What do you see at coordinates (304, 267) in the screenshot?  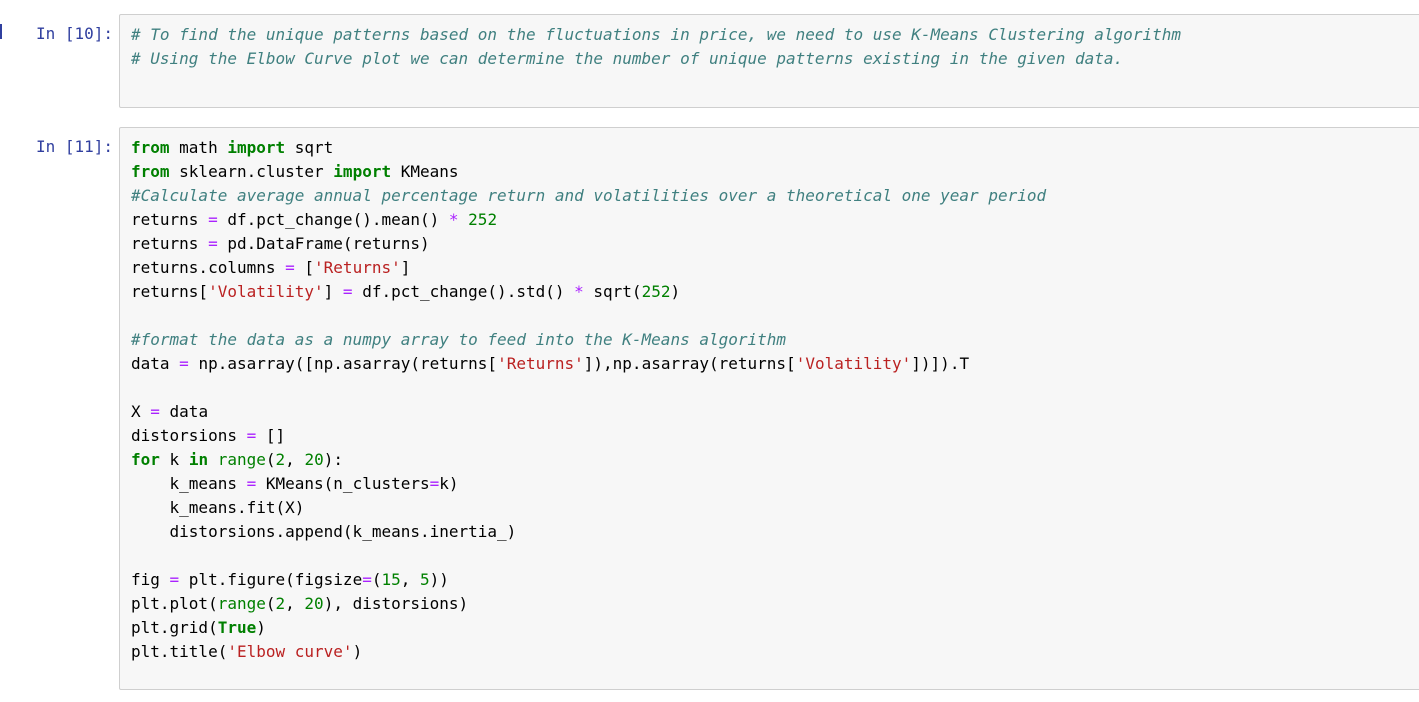 I see `code-token: [` at bounding box center [304, 267].